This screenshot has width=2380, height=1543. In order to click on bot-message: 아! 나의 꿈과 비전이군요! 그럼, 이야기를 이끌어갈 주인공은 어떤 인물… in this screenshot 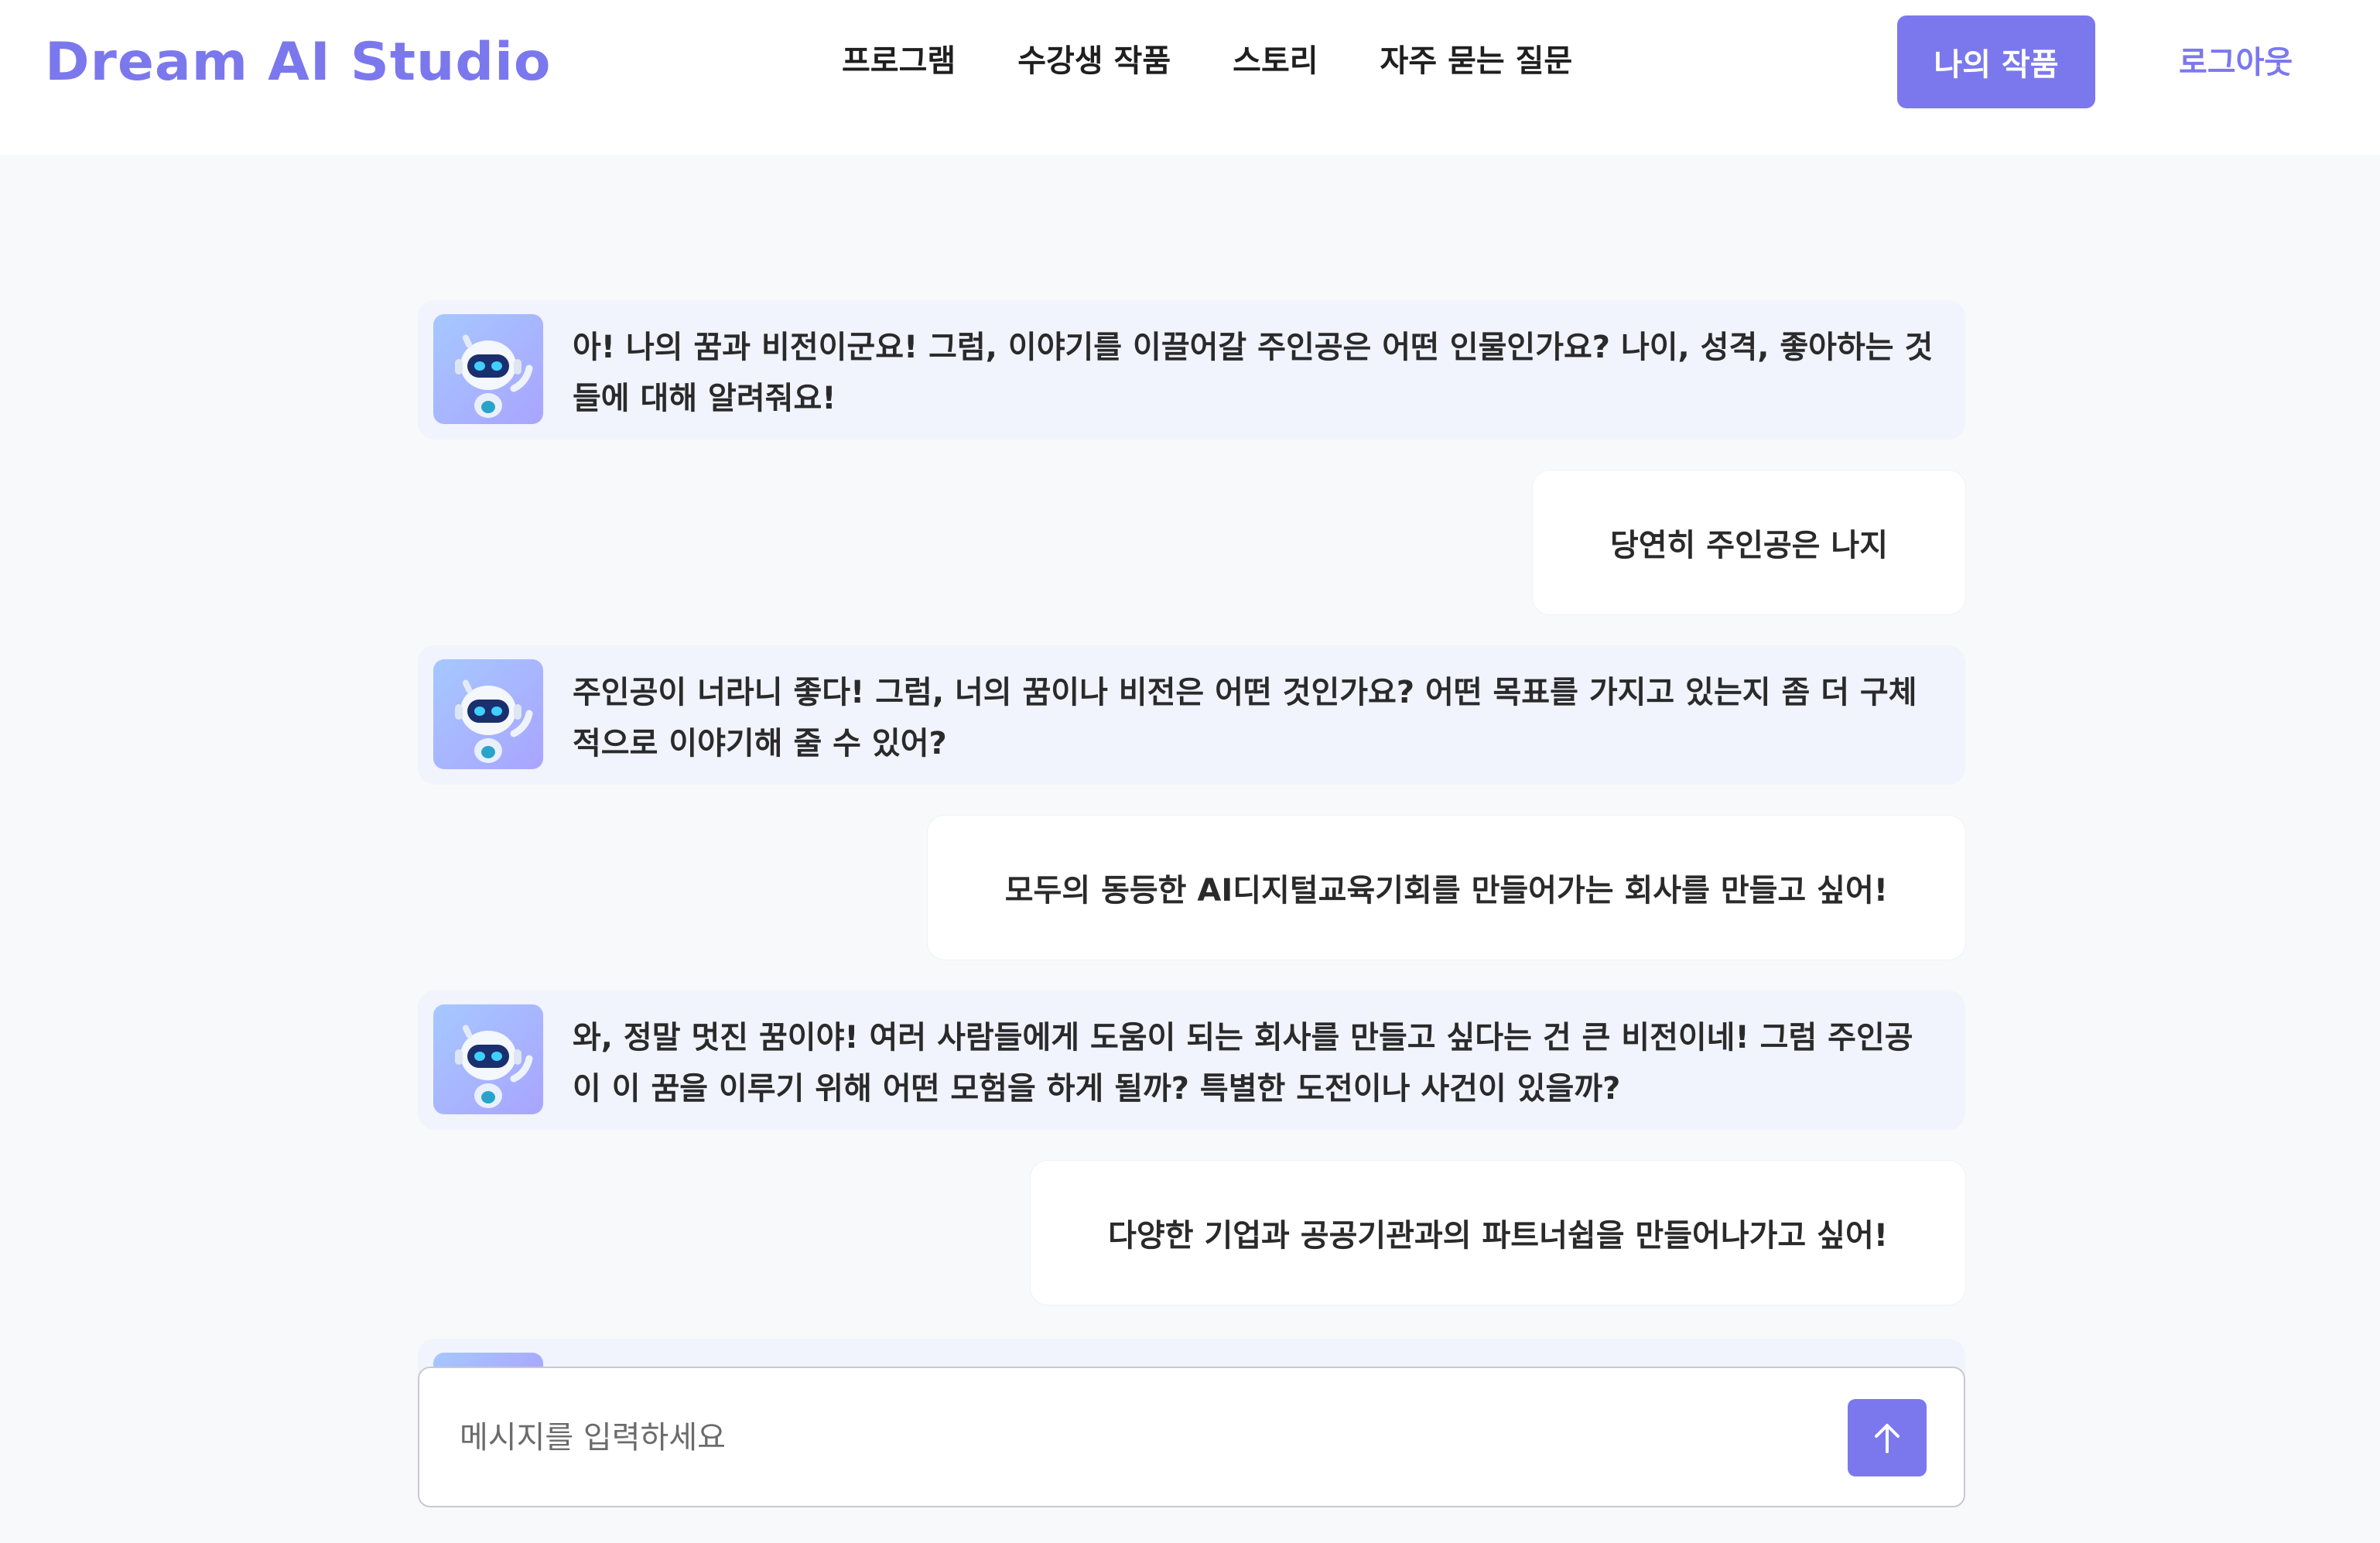, I will do `click(1191, 370)`.